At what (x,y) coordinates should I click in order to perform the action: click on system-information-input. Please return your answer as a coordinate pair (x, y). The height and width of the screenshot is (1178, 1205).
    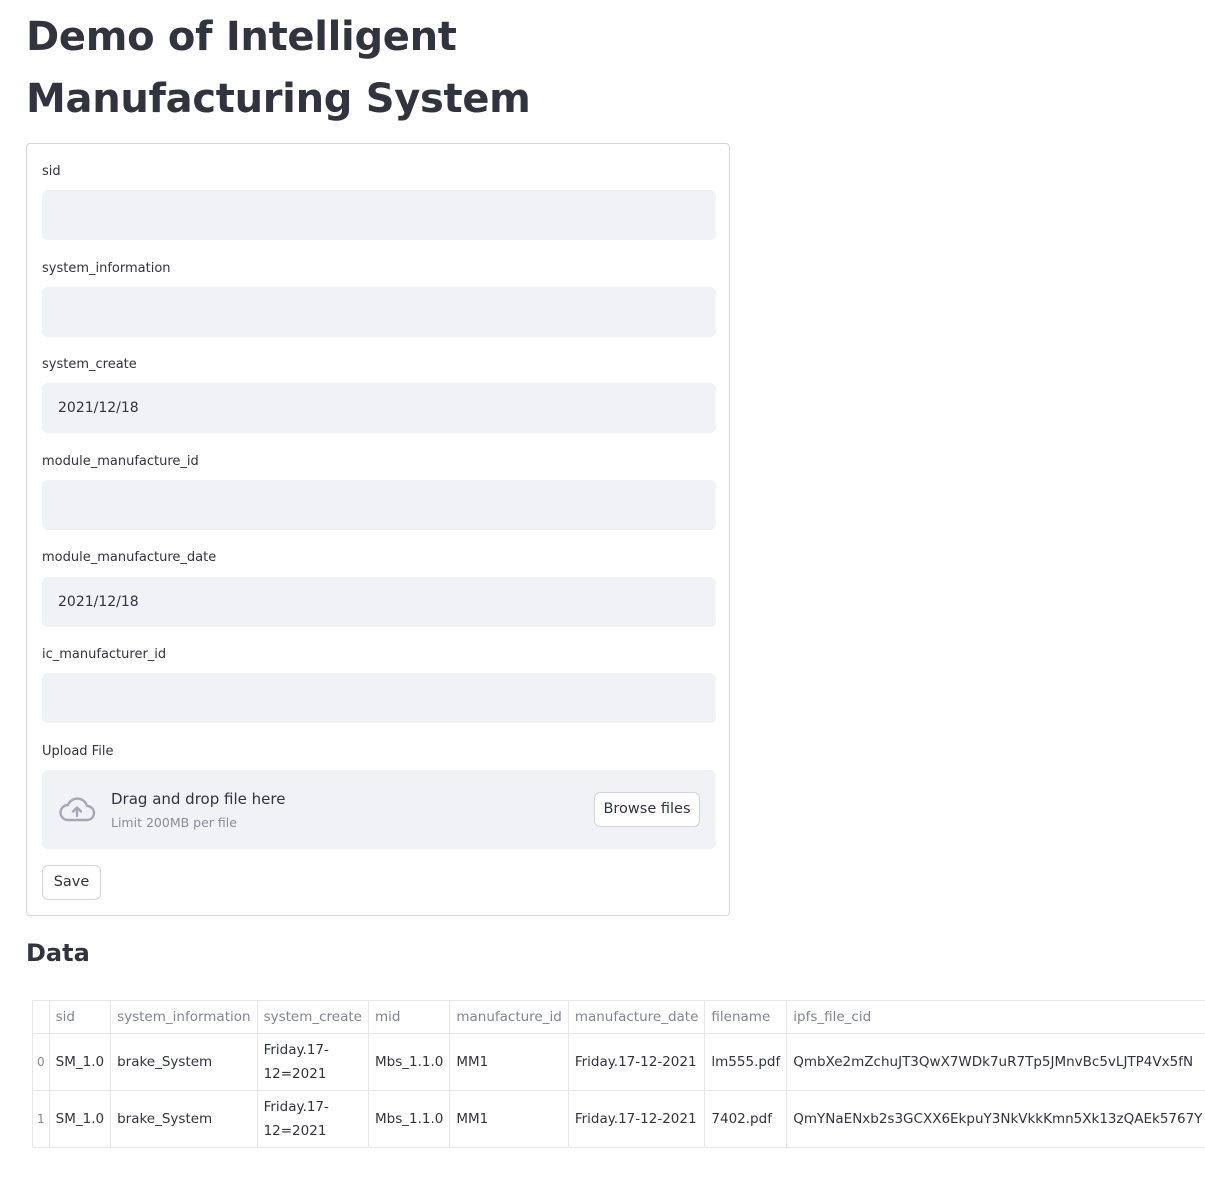
    Looking at the image, I should click on (379, 312).